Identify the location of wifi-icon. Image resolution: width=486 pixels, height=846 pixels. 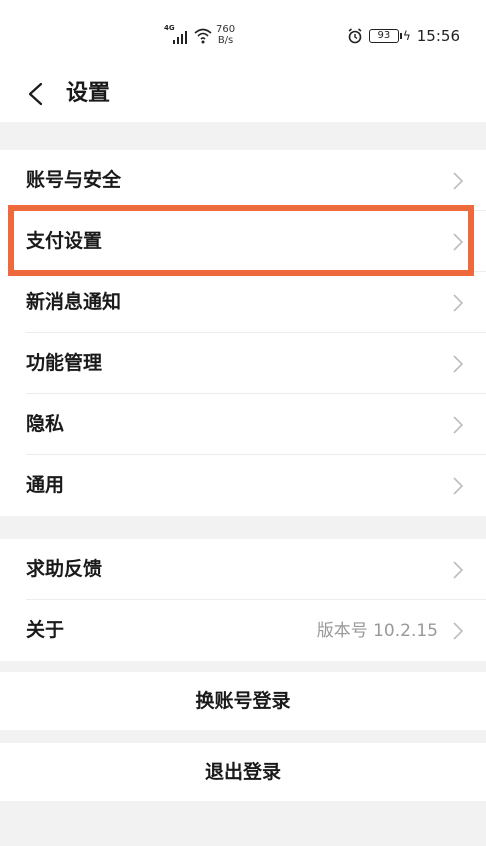
(203, 36).